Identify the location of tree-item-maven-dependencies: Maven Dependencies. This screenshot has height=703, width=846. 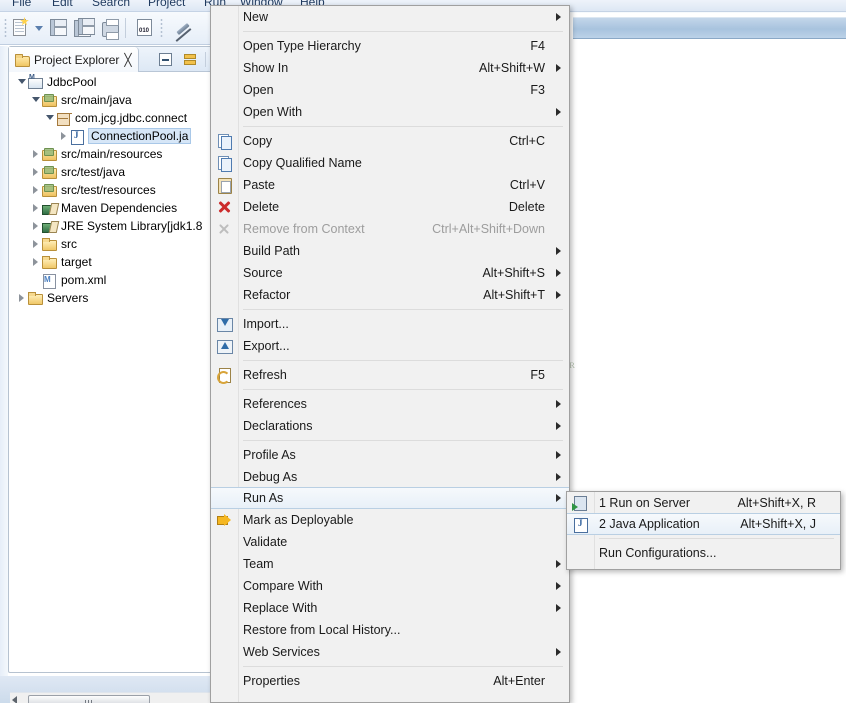
(112, 208).